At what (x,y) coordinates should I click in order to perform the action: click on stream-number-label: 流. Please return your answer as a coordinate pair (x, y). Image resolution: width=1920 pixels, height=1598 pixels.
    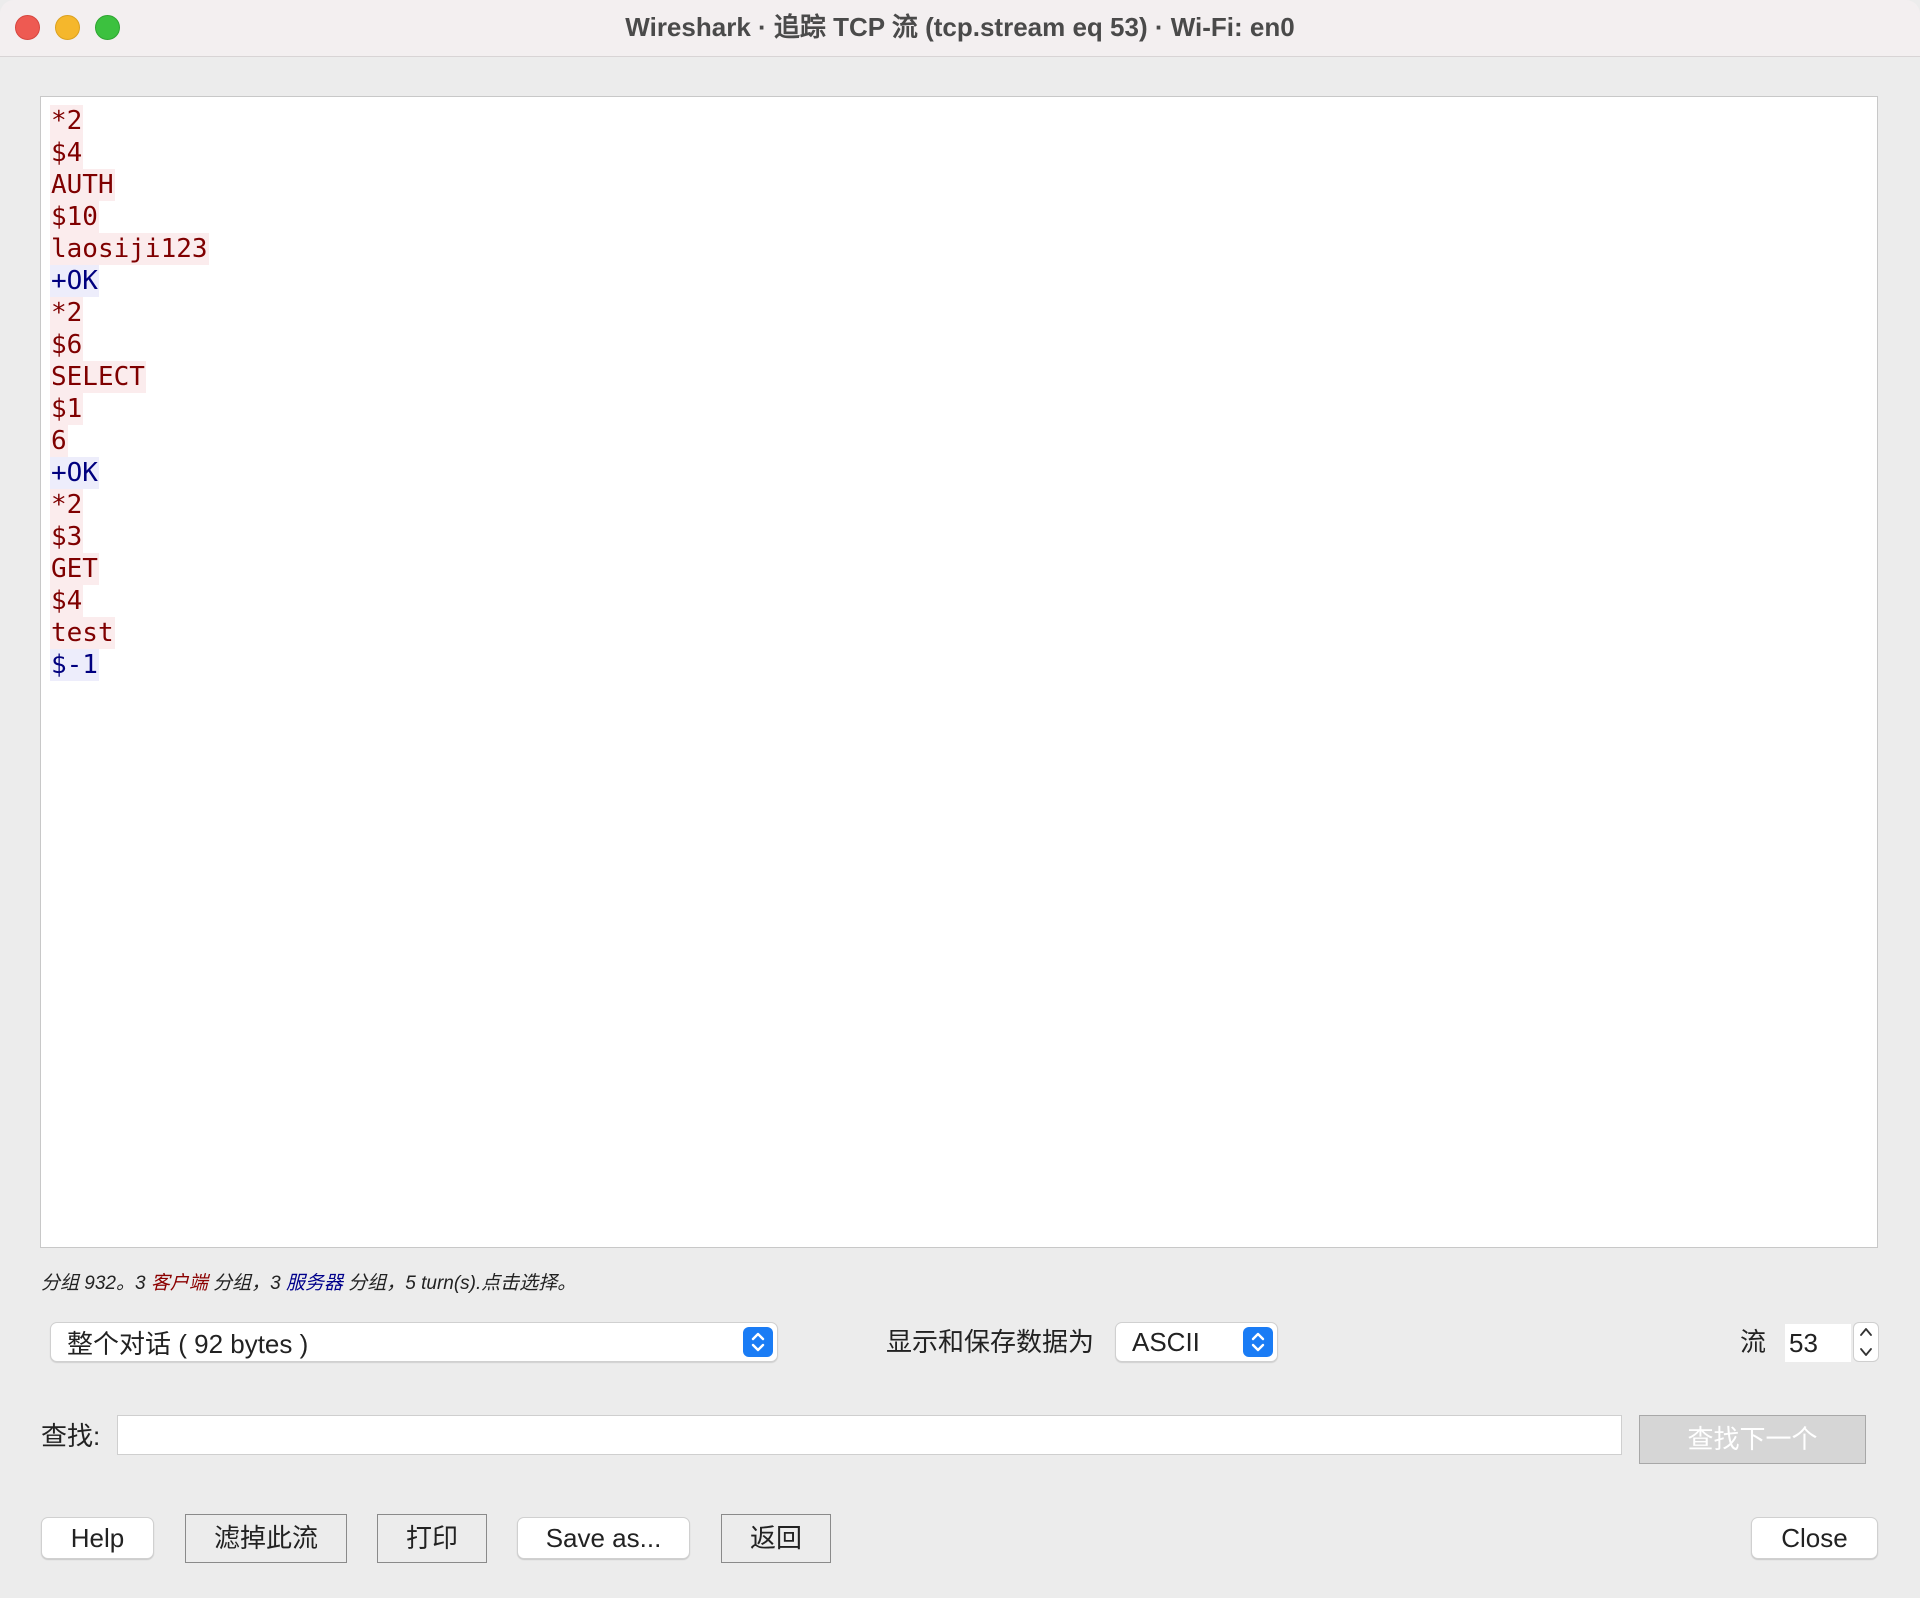
    Looking at the image, I should click on (1753, 1342).